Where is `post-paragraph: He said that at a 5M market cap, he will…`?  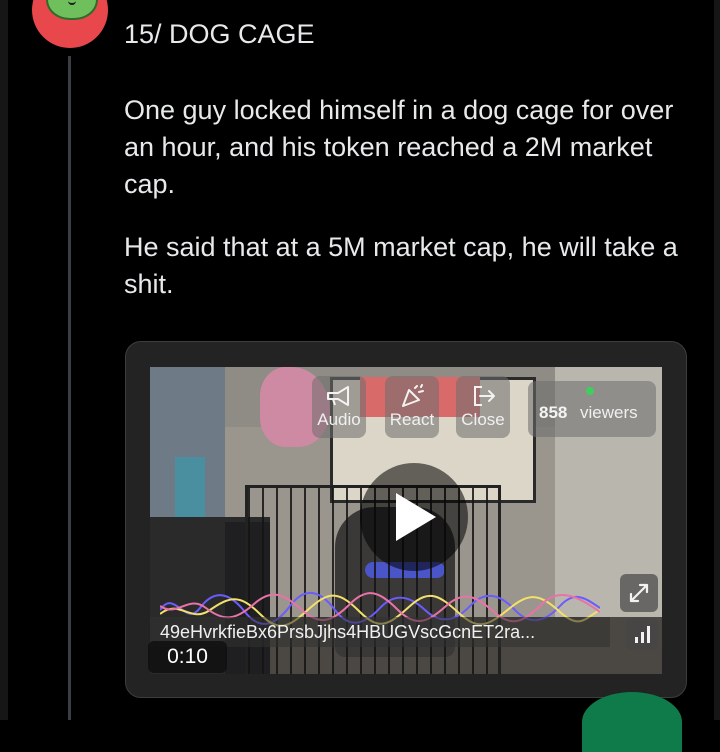 post-paragraph: He said that at a 5M market cap, he will… is located at coordinates (401, 265).